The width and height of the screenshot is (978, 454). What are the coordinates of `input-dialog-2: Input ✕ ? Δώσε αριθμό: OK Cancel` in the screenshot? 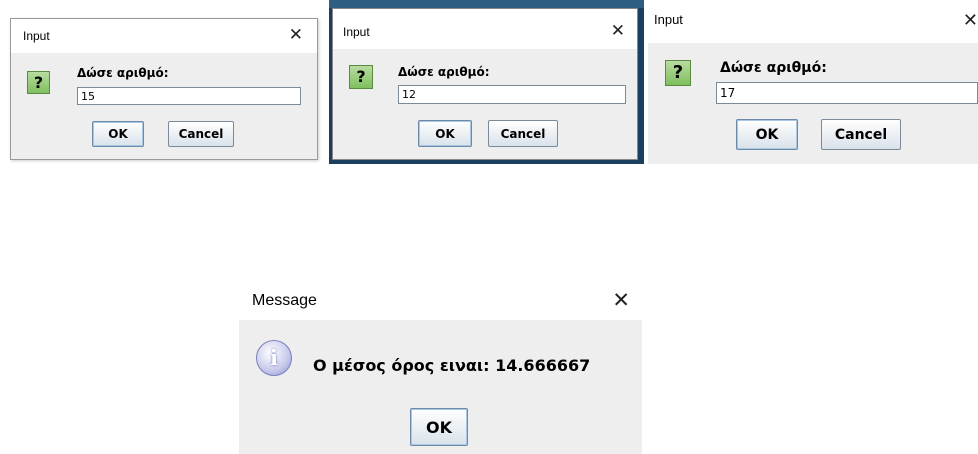 It's located at (486, 82).